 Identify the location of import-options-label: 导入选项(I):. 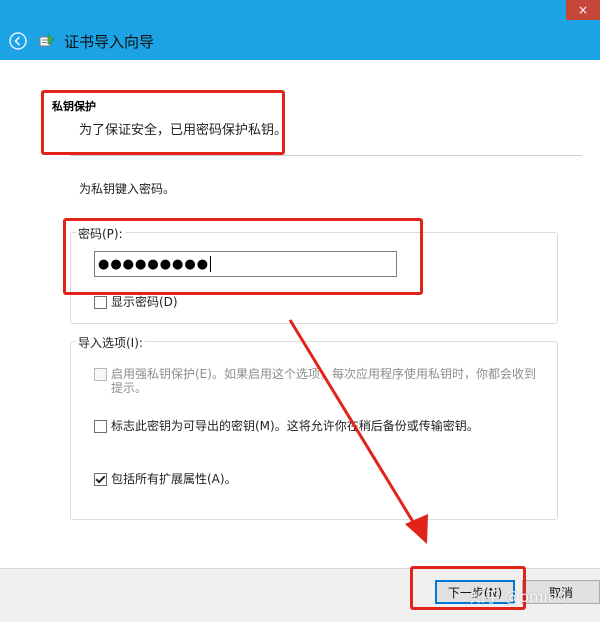
(110, 342).